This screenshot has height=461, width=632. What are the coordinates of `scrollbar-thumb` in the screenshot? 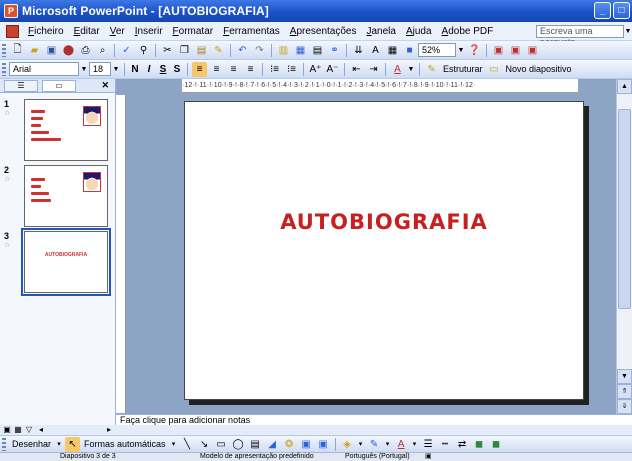 It's located at (624, 209).